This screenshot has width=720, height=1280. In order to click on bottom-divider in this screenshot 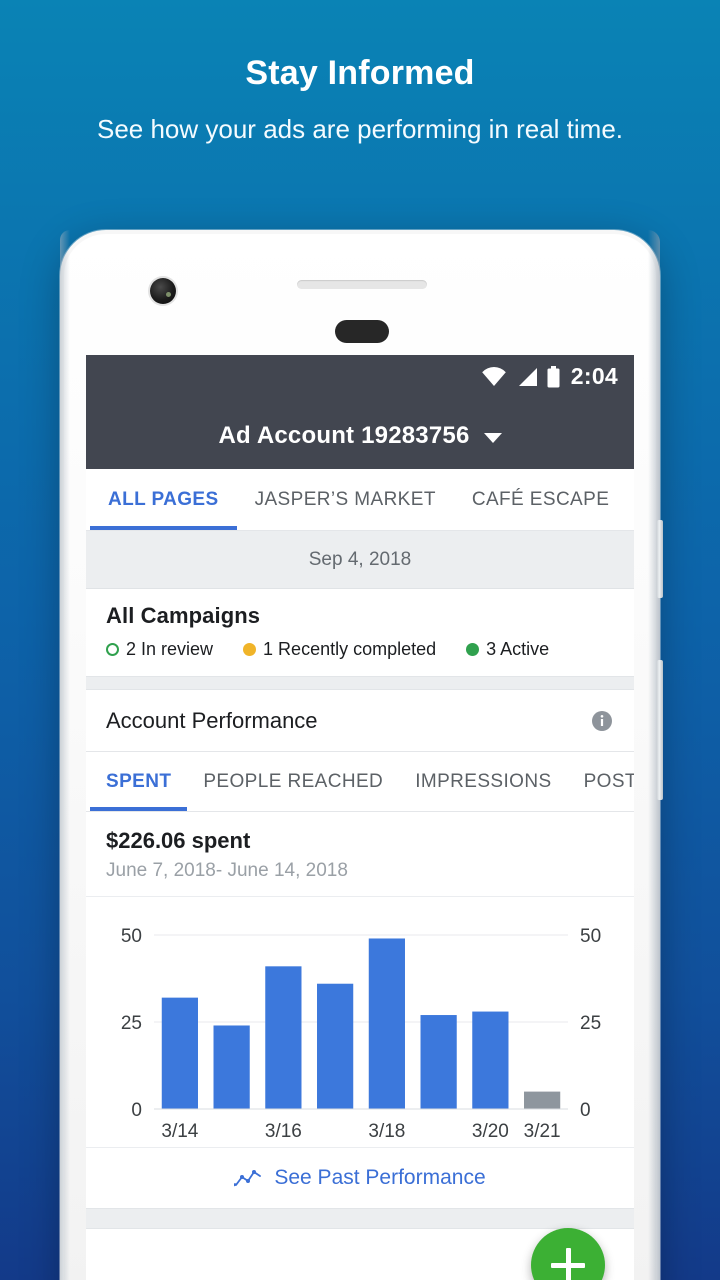, I will do `click(360, 1219)`.